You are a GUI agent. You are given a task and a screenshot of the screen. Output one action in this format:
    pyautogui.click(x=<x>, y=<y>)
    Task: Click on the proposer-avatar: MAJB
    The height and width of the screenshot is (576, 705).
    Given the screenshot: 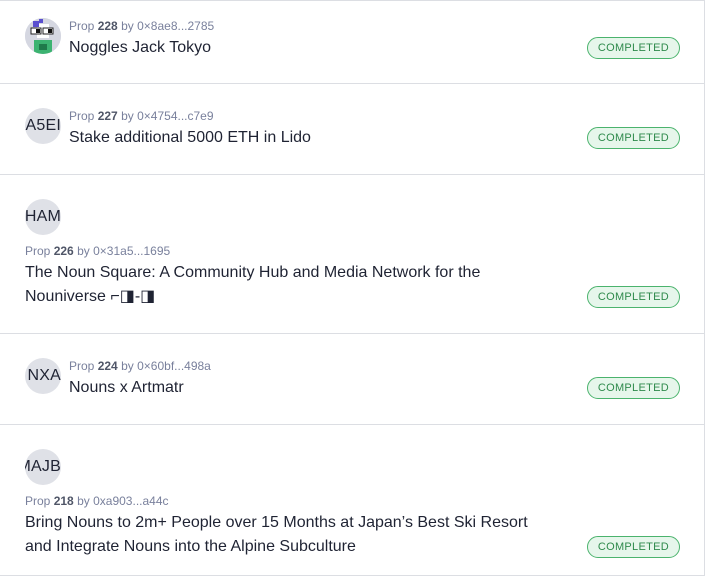 What is the action you would take?
    pyautogui.click(x=43, y=467)
    